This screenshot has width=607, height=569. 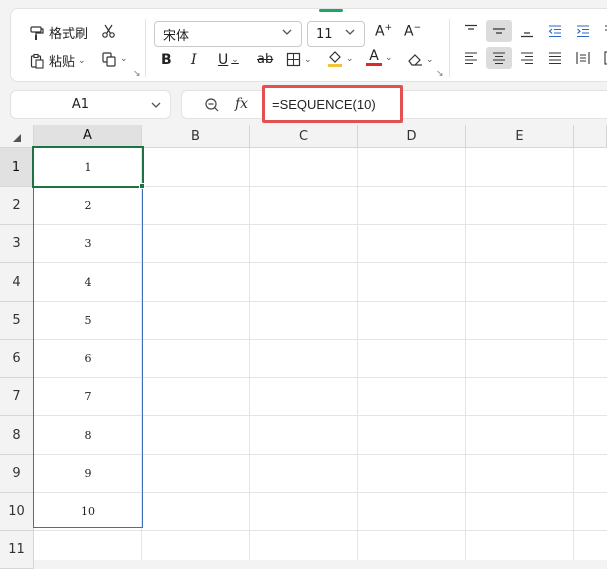 I want to click on clipboard-dialog-launcher-icon: ↘, so click(x=137, y=74).